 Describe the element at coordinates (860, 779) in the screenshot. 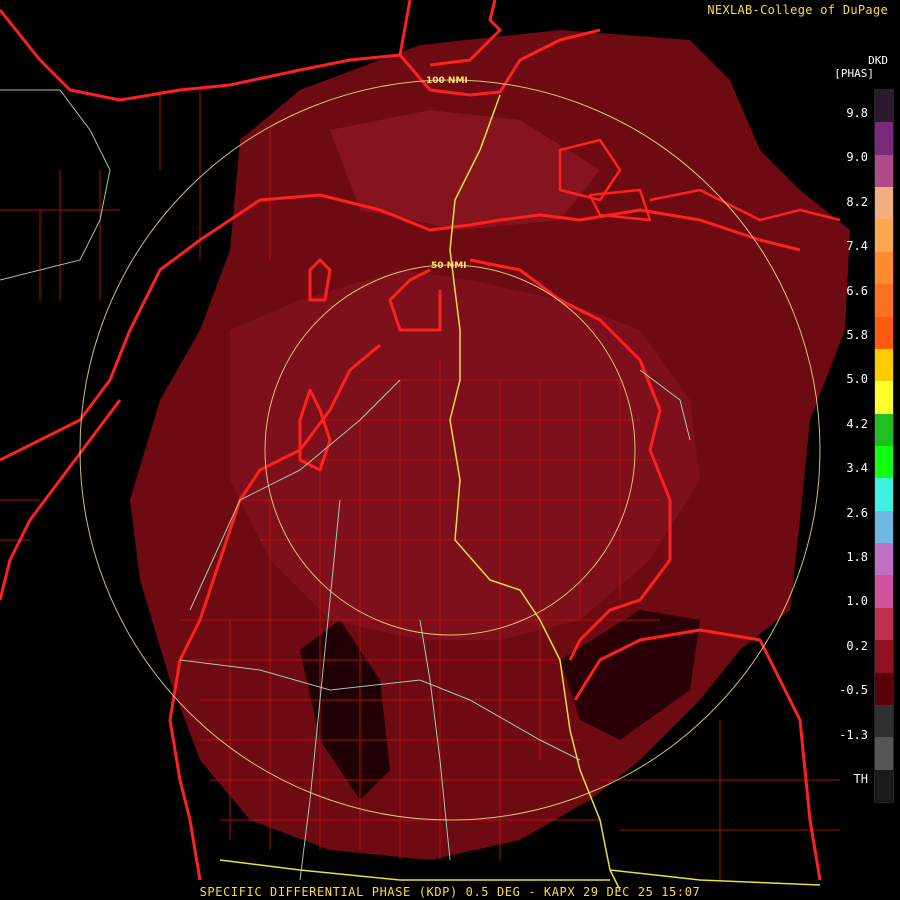

I see `color-scale-tick-label: TH` at that location.